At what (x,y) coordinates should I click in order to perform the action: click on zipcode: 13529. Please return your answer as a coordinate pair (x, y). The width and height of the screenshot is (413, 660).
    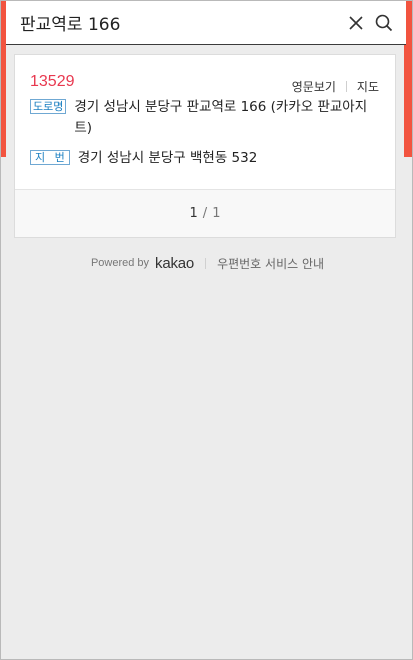
    Looking at the image, I should click on (52, 82).